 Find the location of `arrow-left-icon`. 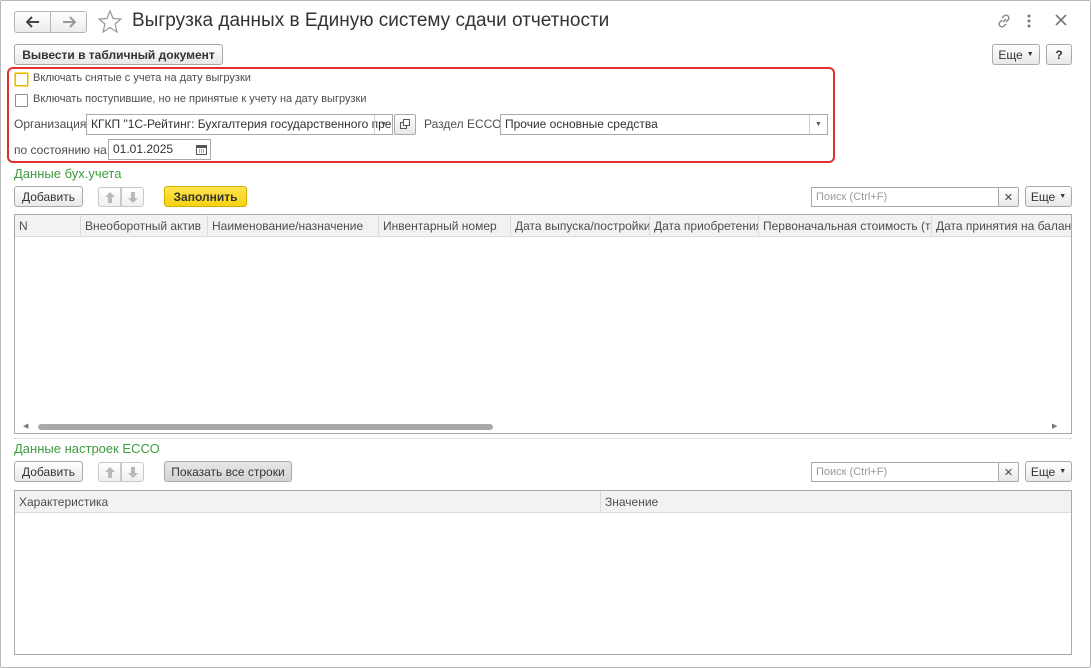

arrow-left-icon is located at coordinates (32, 22).